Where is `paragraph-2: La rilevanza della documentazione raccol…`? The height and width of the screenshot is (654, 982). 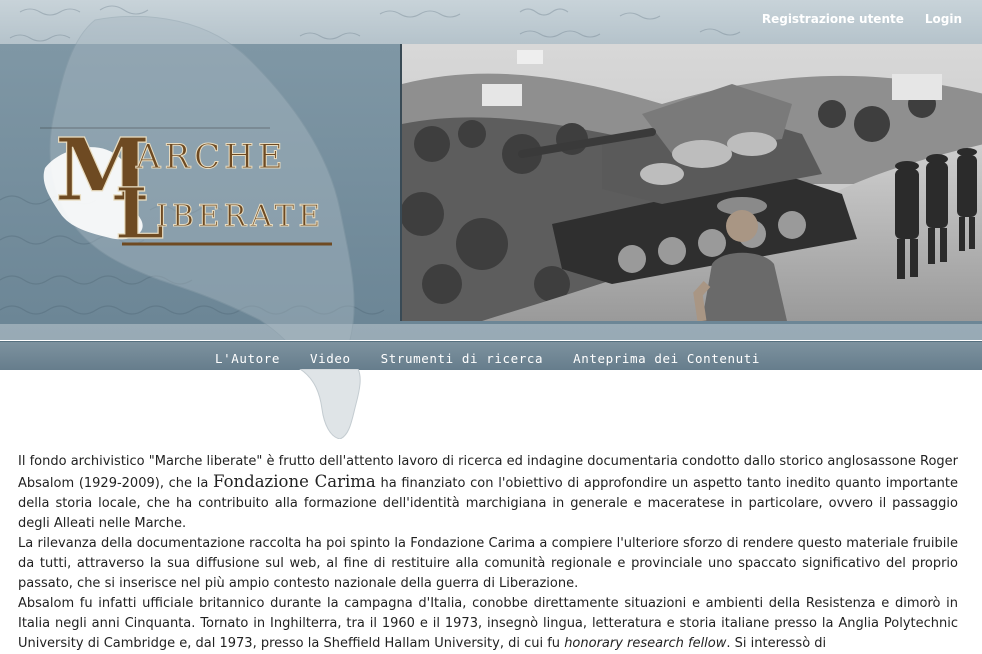
paragraph-2: La rilevanza della documentazione raccol… is located at coordinates (488, 563).